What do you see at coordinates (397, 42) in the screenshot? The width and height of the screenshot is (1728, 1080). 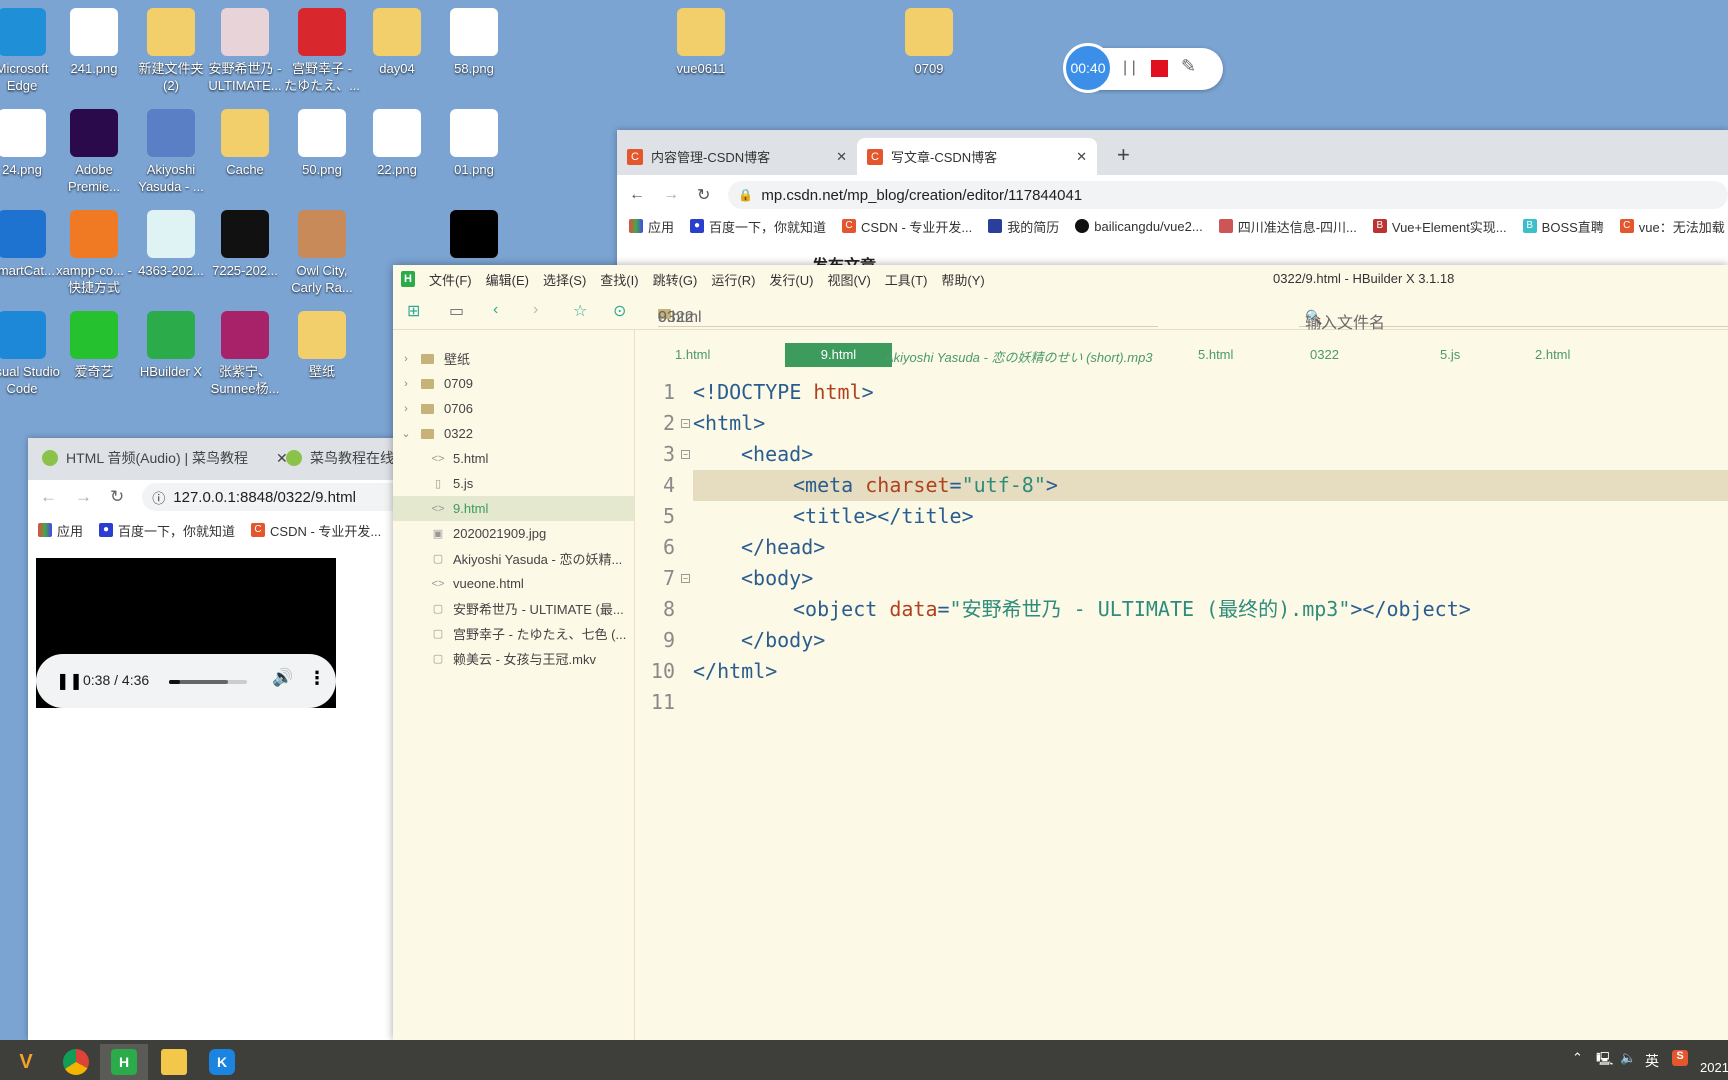 I see `desktop-icon: day04` at bounding box center [397, 42].